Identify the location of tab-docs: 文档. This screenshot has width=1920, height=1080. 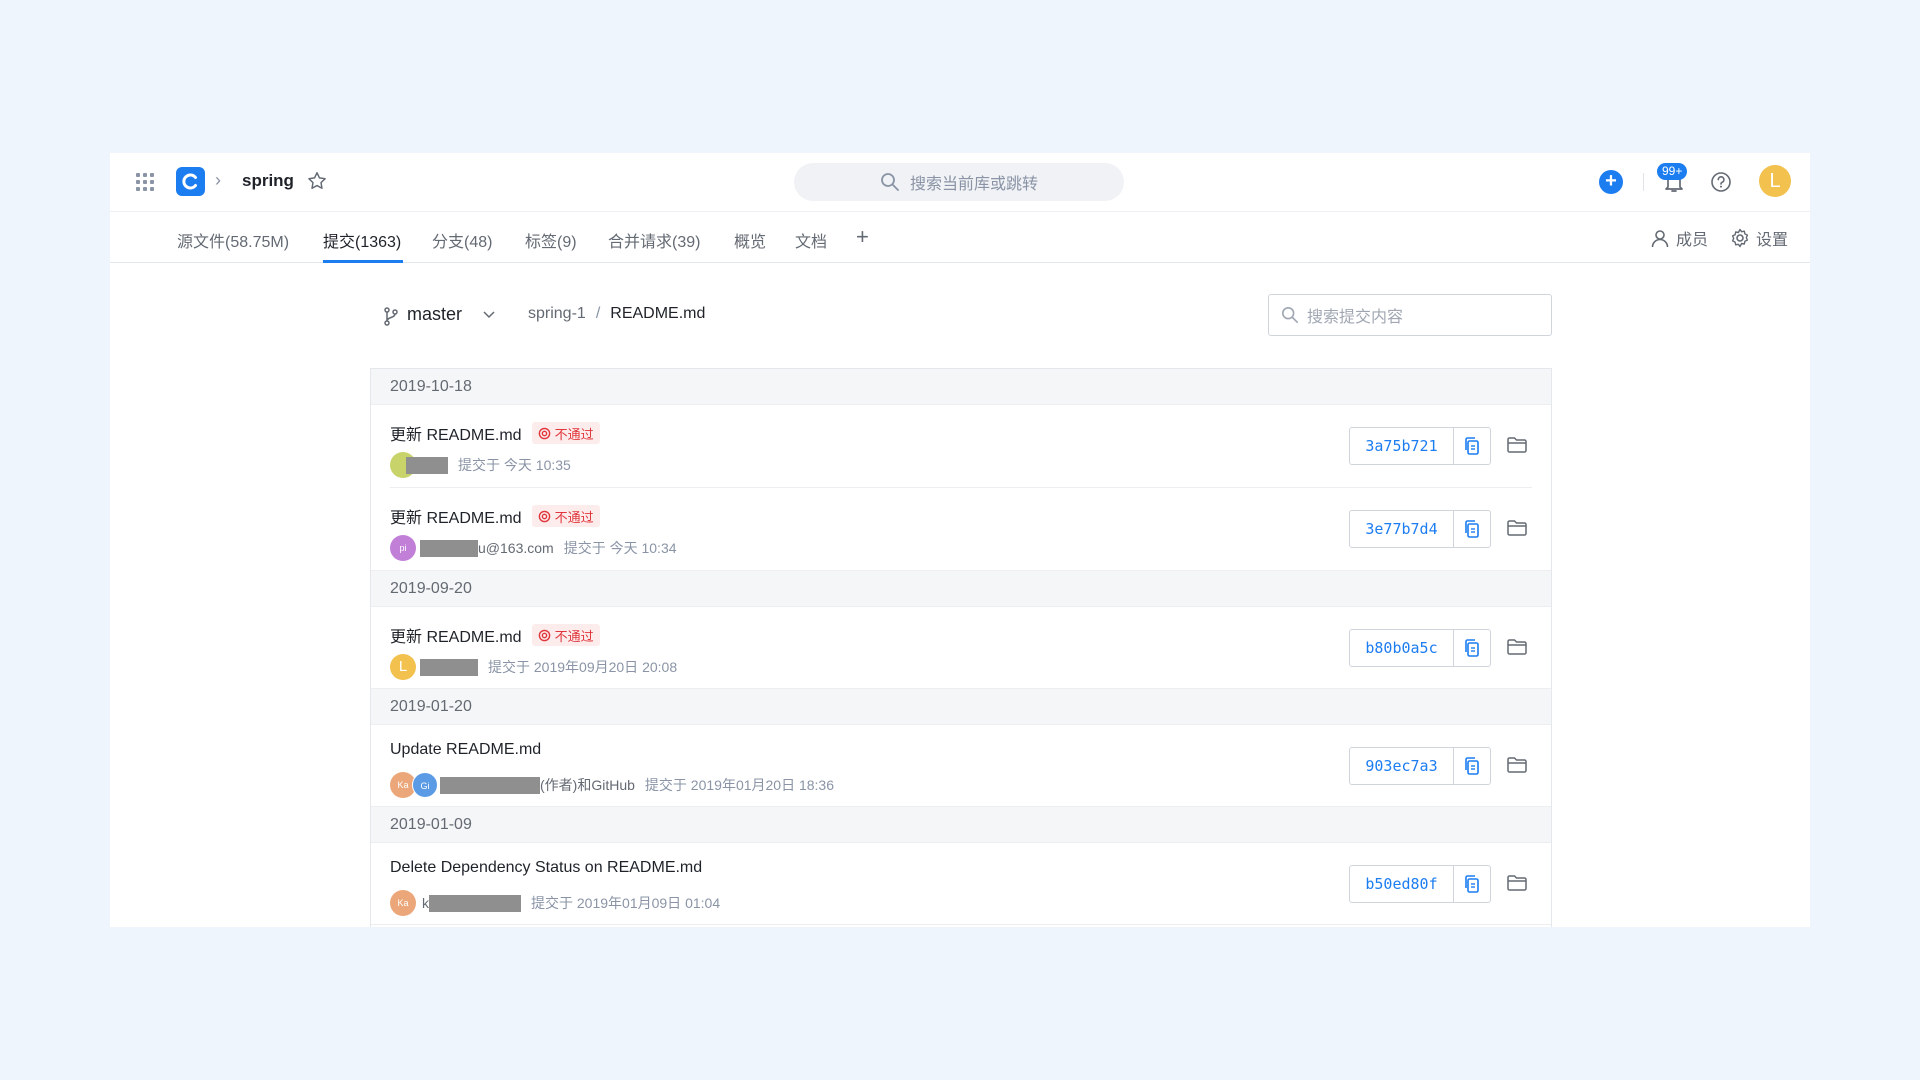
(811, 240).